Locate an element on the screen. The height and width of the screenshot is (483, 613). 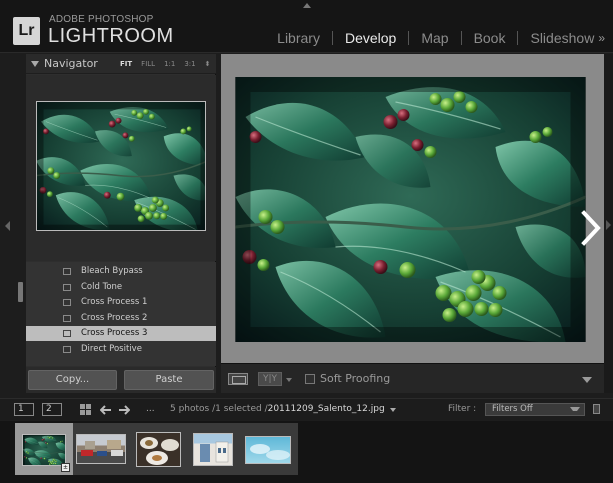
thumb-sky-clouds is located at coordinates (268, 450).